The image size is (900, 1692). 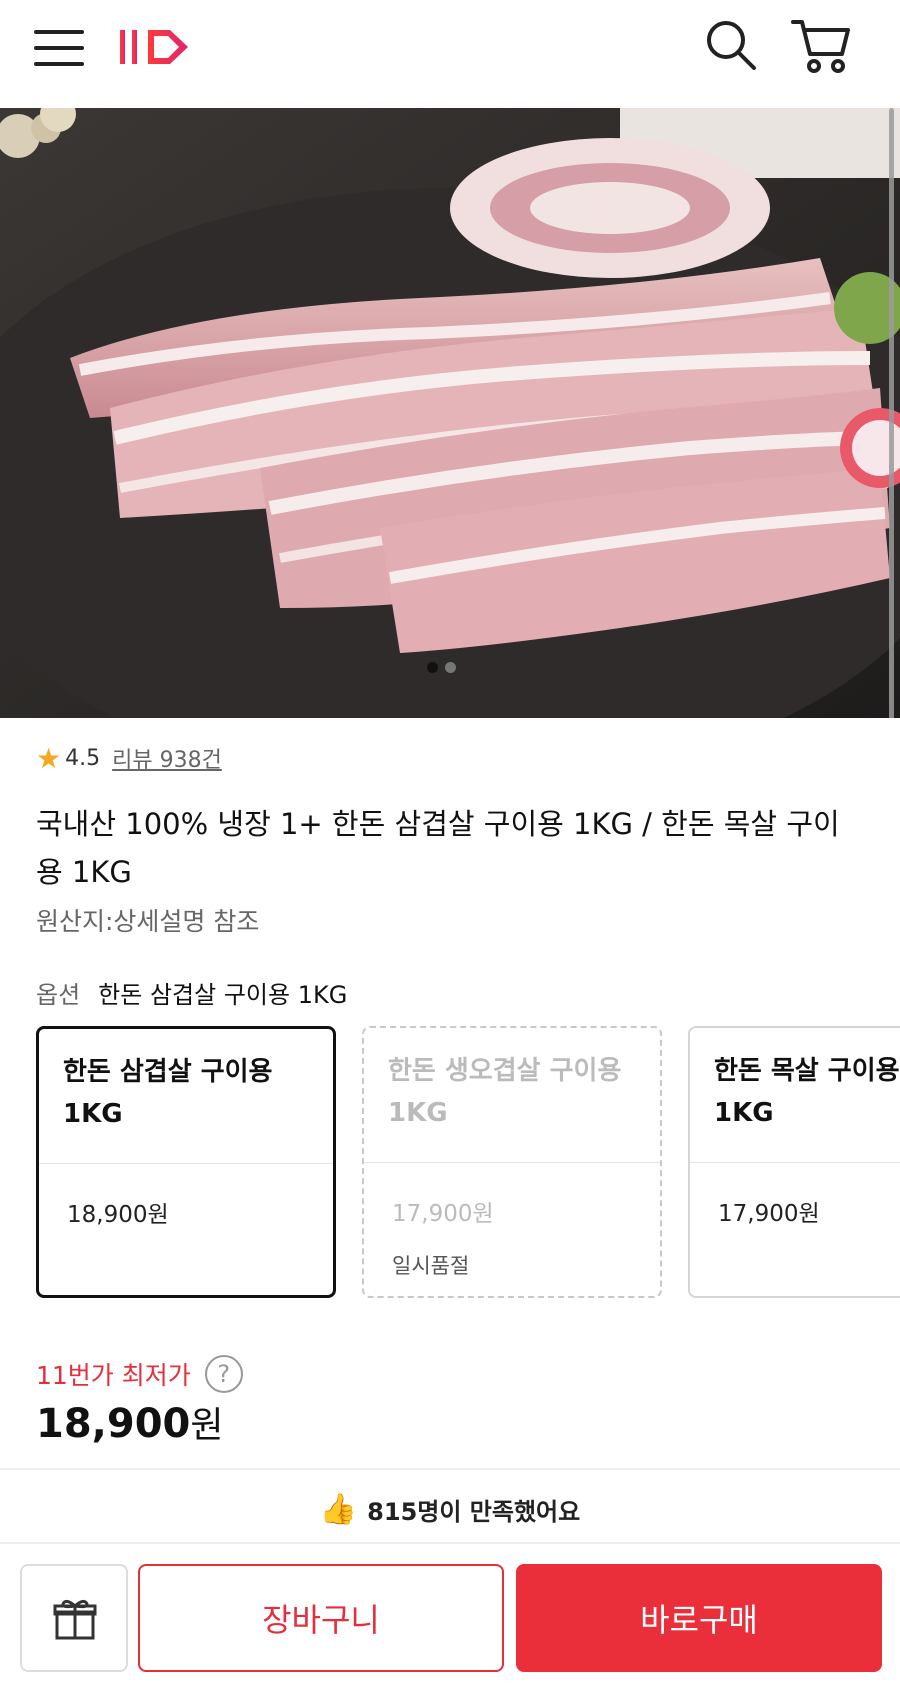 I want to click on add-to-cart-button: 장바구니, so click(x=321, y=1618).